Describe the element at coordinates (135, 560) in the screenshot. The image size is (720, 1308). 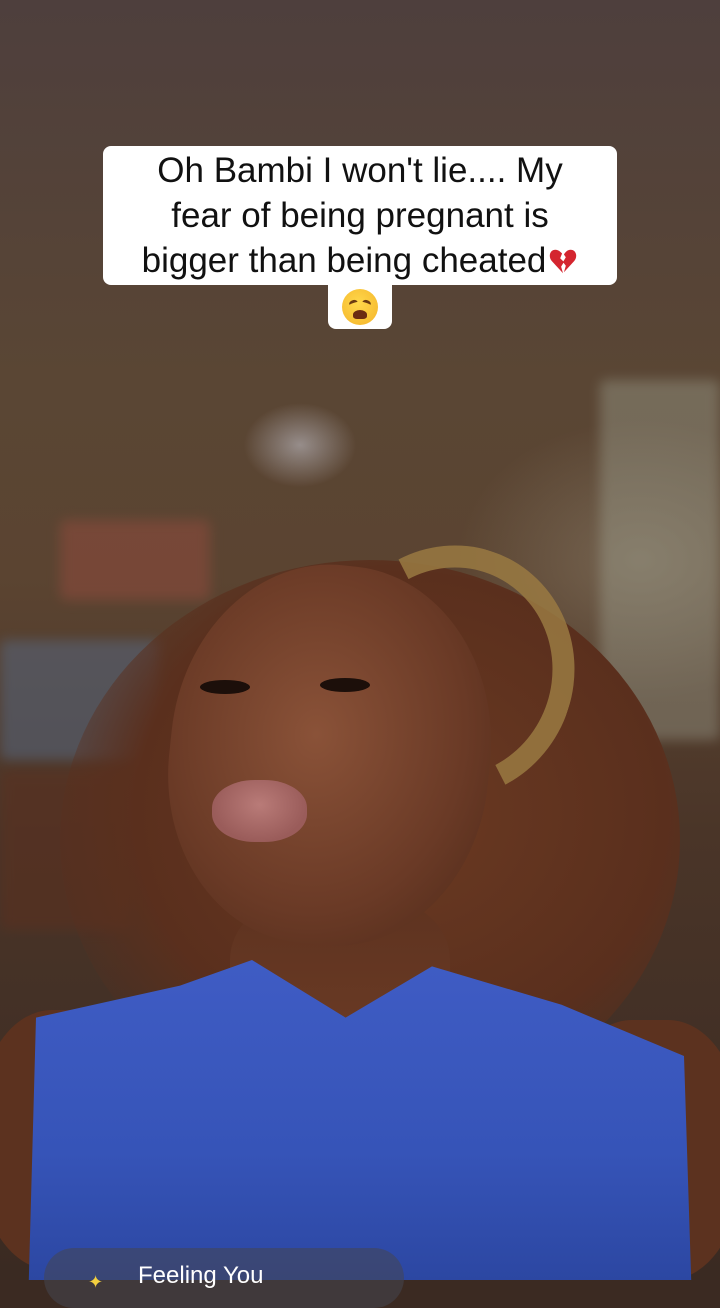
I see `background-shelf` at that location.